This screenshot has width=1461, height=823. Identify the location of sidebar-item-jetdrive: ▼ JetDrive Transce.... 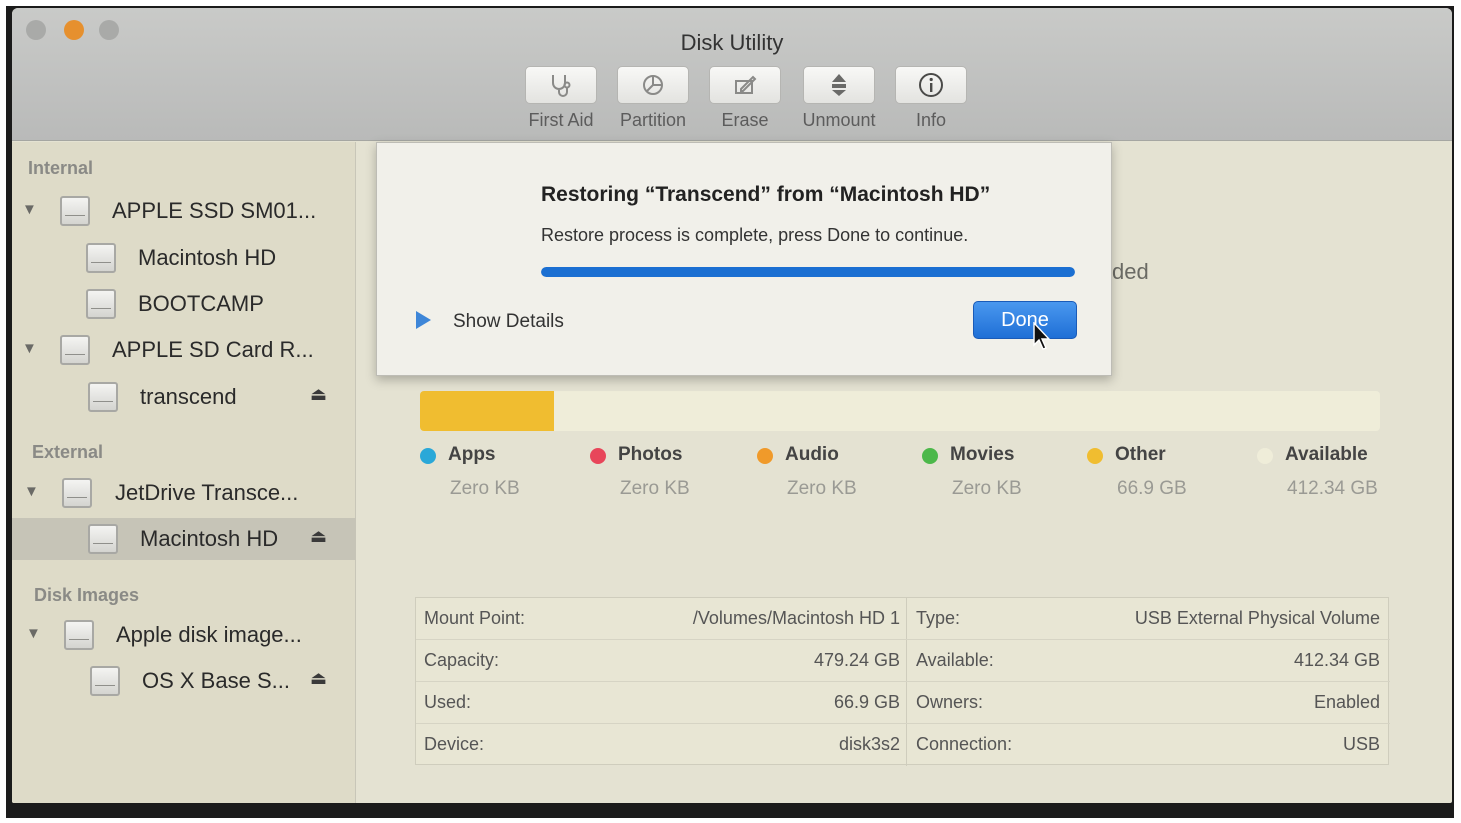
(184, 493).